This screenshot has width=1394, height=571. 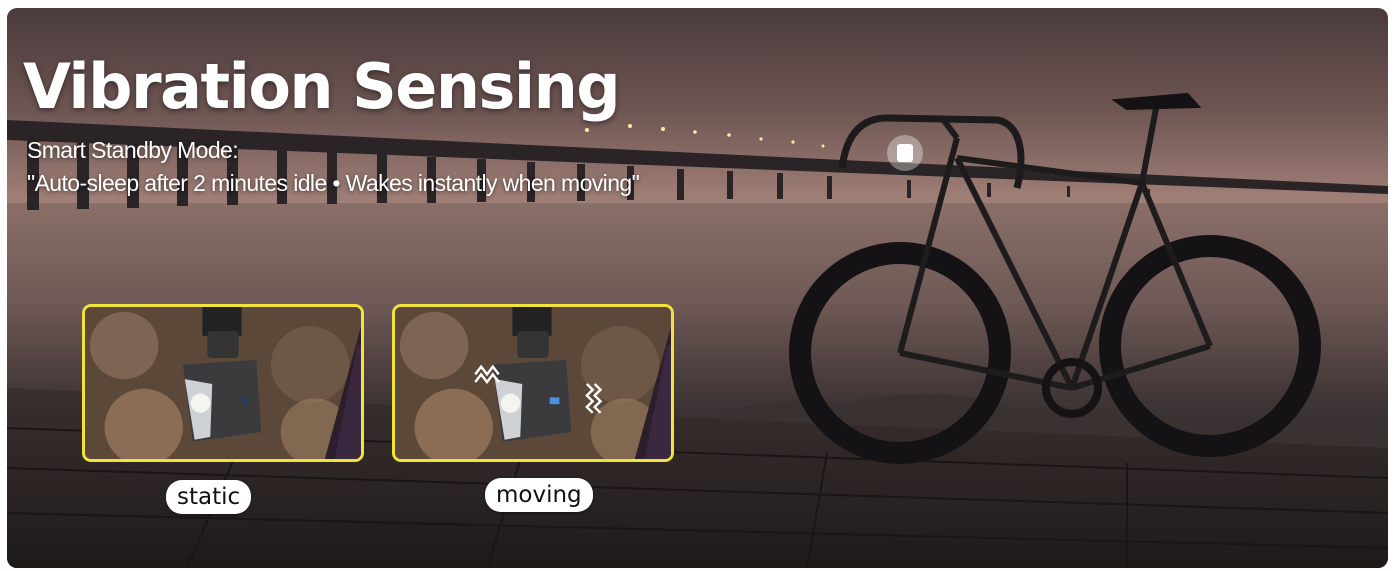 What do you see at coordinates (539, 495) in the screenshot?
I see `state-label-moving: moving` at bounding box center [539, 495].